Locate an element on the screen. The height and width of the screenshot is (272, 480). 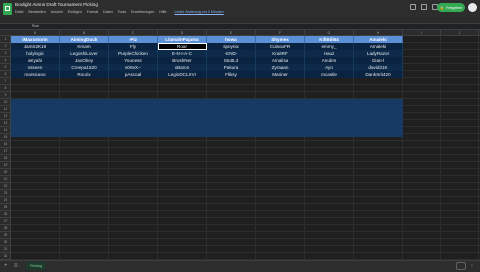
document-title: Boxlight Aimns Draft Tournament Picking is located at coordinates (56, 4).